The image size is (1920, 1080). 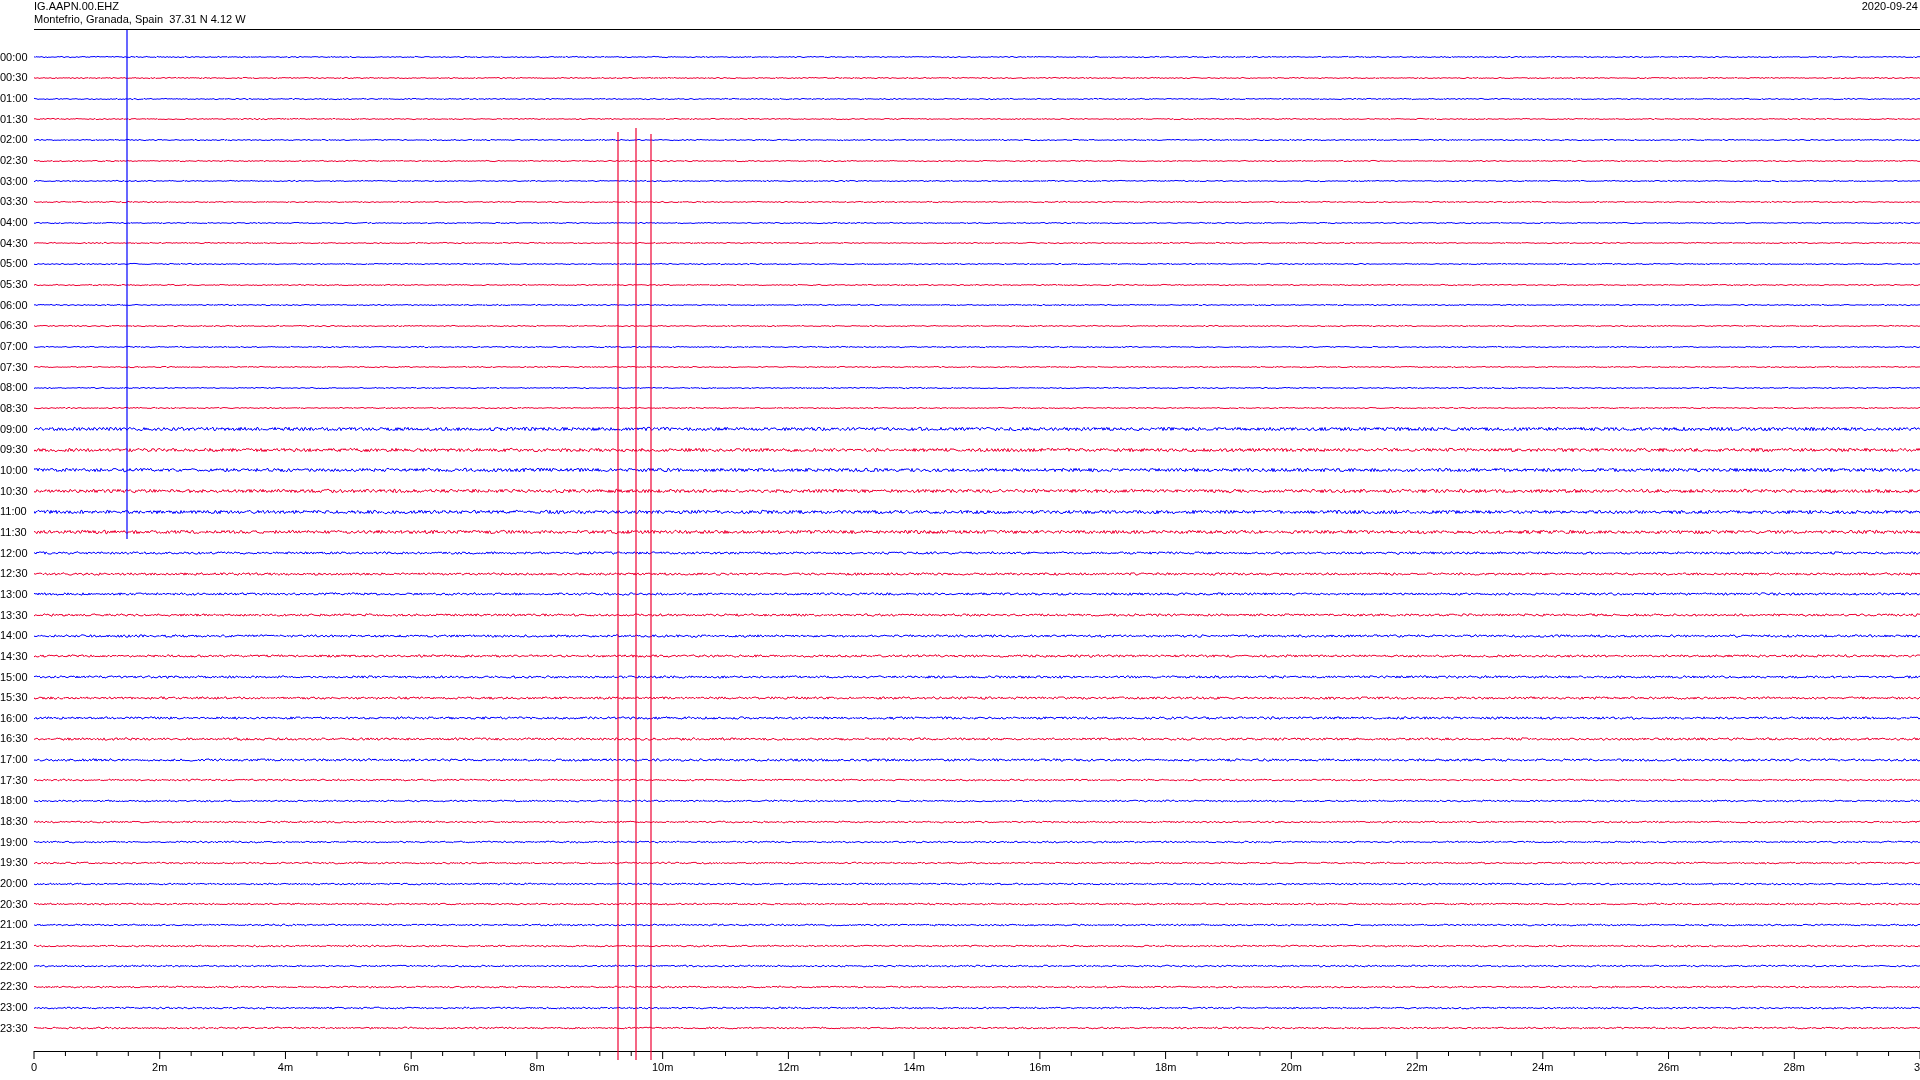 What do you see at coordinates (14, 574) in the screenshot?
I see `row-time-label: 12:30` at bounding box center [14, 574].